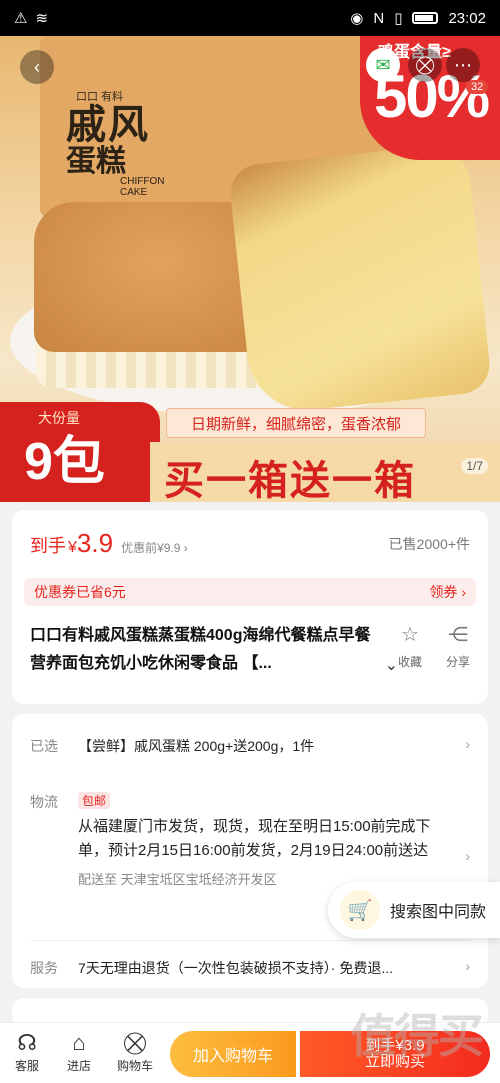  What do you see at coordinates (410, 662) in the screenshot?
I see `favorite-label: 收藏` at bounding box center [410, 662].